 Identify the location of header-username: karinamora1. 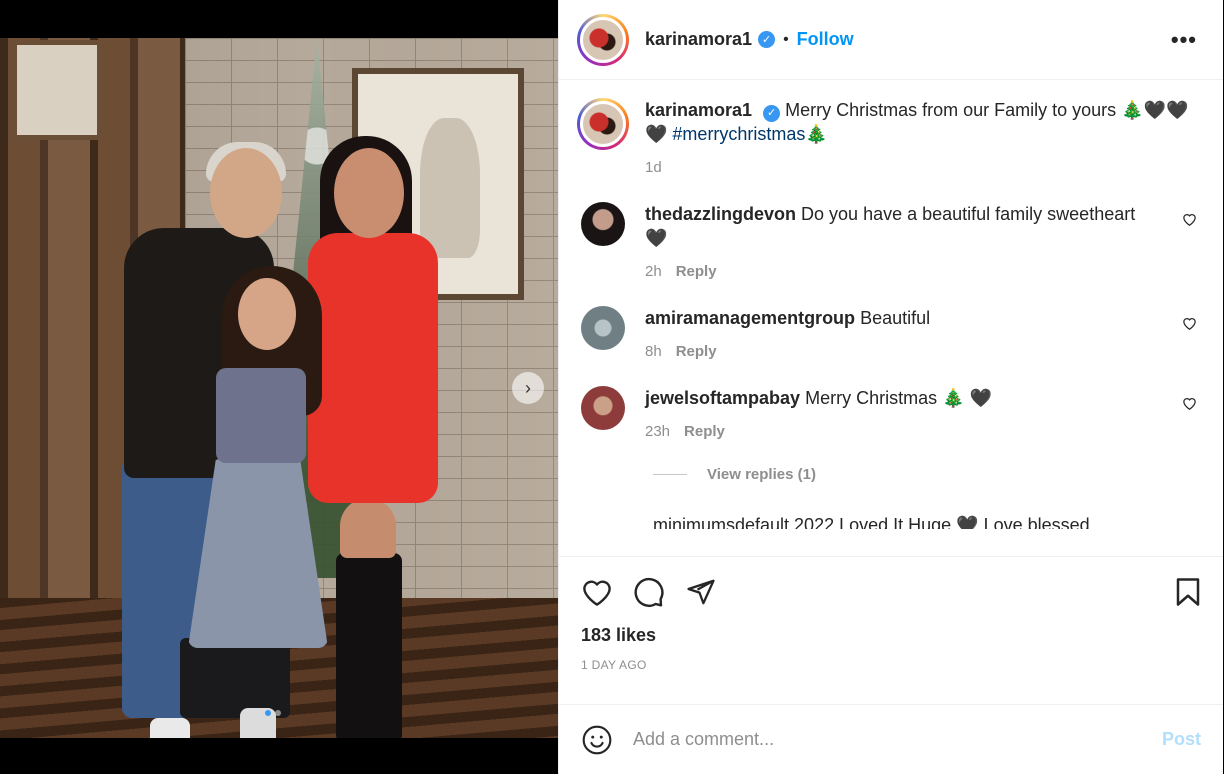
(698, 39).